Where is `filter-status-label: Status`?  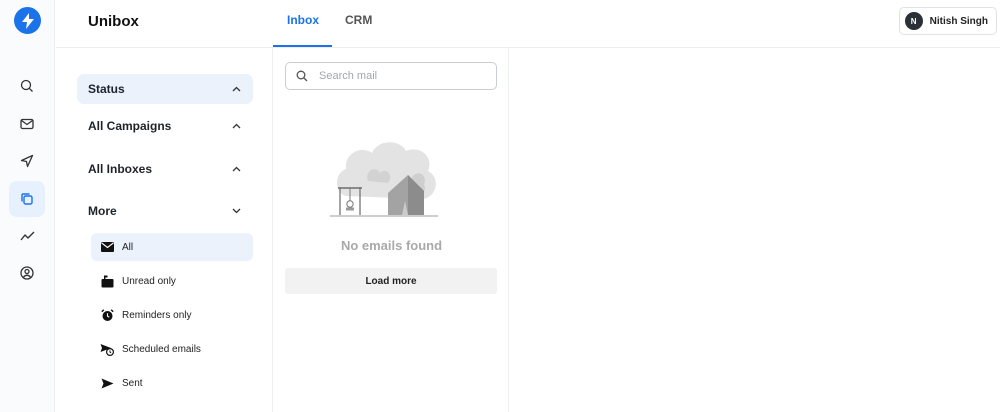
filter-status-label: Status is located at coordinates (106, 89).